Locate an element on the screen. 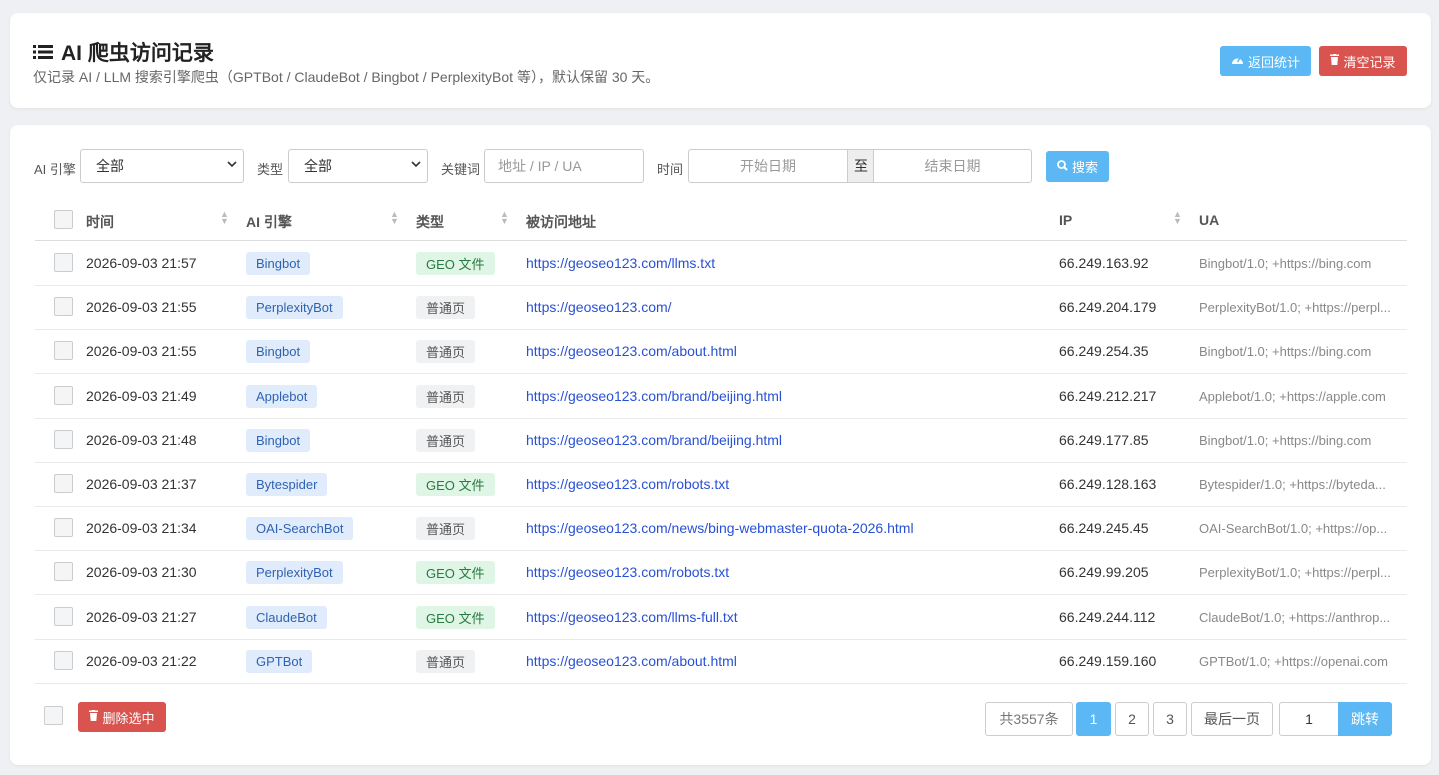 This screenshot has height=775, width=1439. jump-page-input: 1 is located at coordinates (1308, 719).